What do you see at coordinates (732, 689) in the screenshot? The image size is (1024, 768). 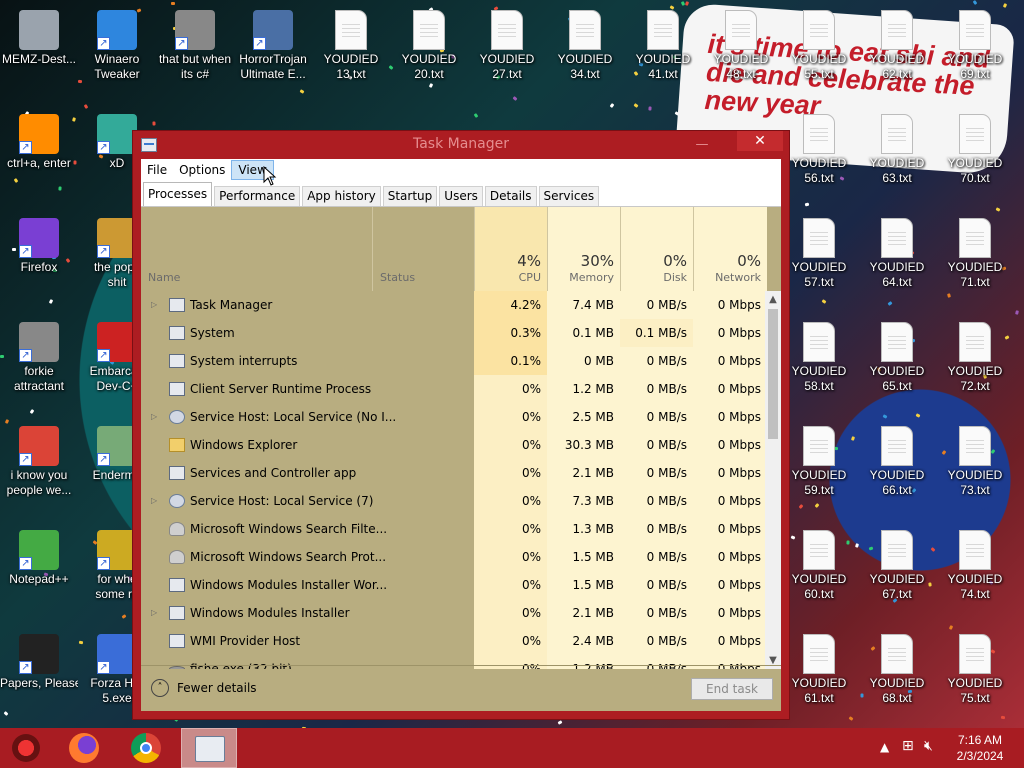 I see `end-task-button: End task` at bounding box center [732, 689].